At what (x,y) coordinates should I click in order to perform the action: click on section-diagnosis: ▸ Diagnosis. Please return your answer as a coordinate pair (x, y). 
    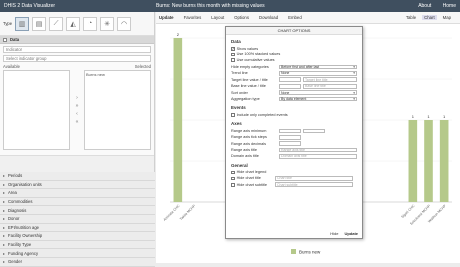
    Looking at the image, I should click on (77, 210).